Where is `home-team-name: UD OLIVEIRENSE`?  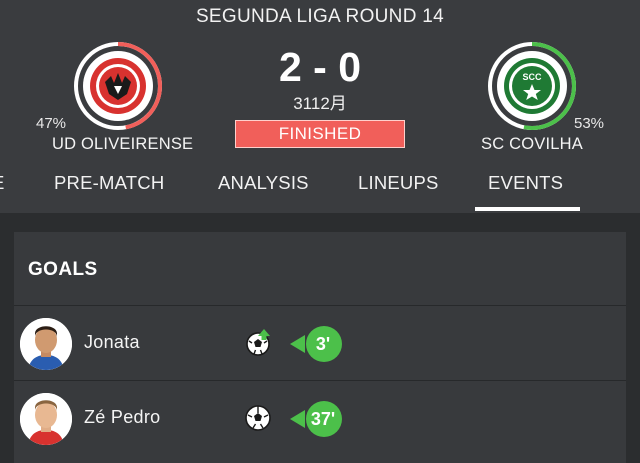 home-team-name: UD OLIVEIRENSE is located at coordinates (122, 144).